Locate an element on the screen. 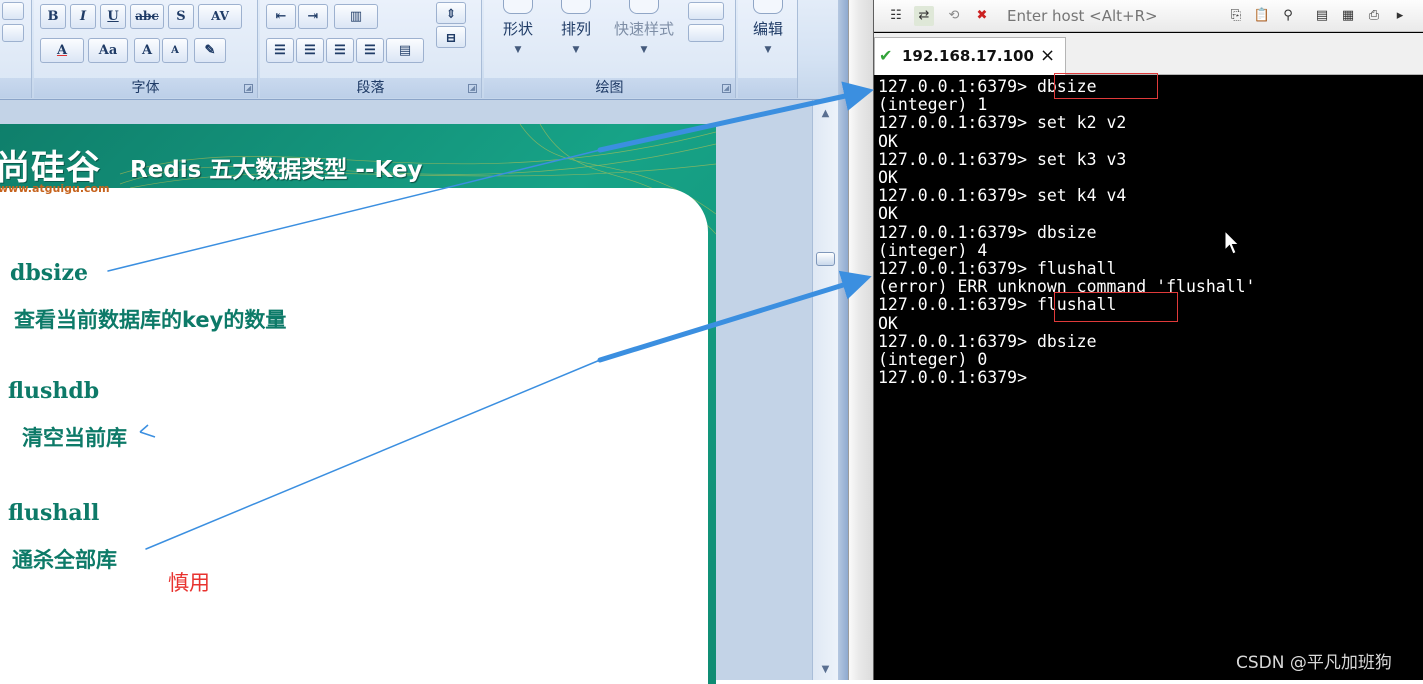  shapes-button: 形状 ▼ is located at coordinates (518, 27).